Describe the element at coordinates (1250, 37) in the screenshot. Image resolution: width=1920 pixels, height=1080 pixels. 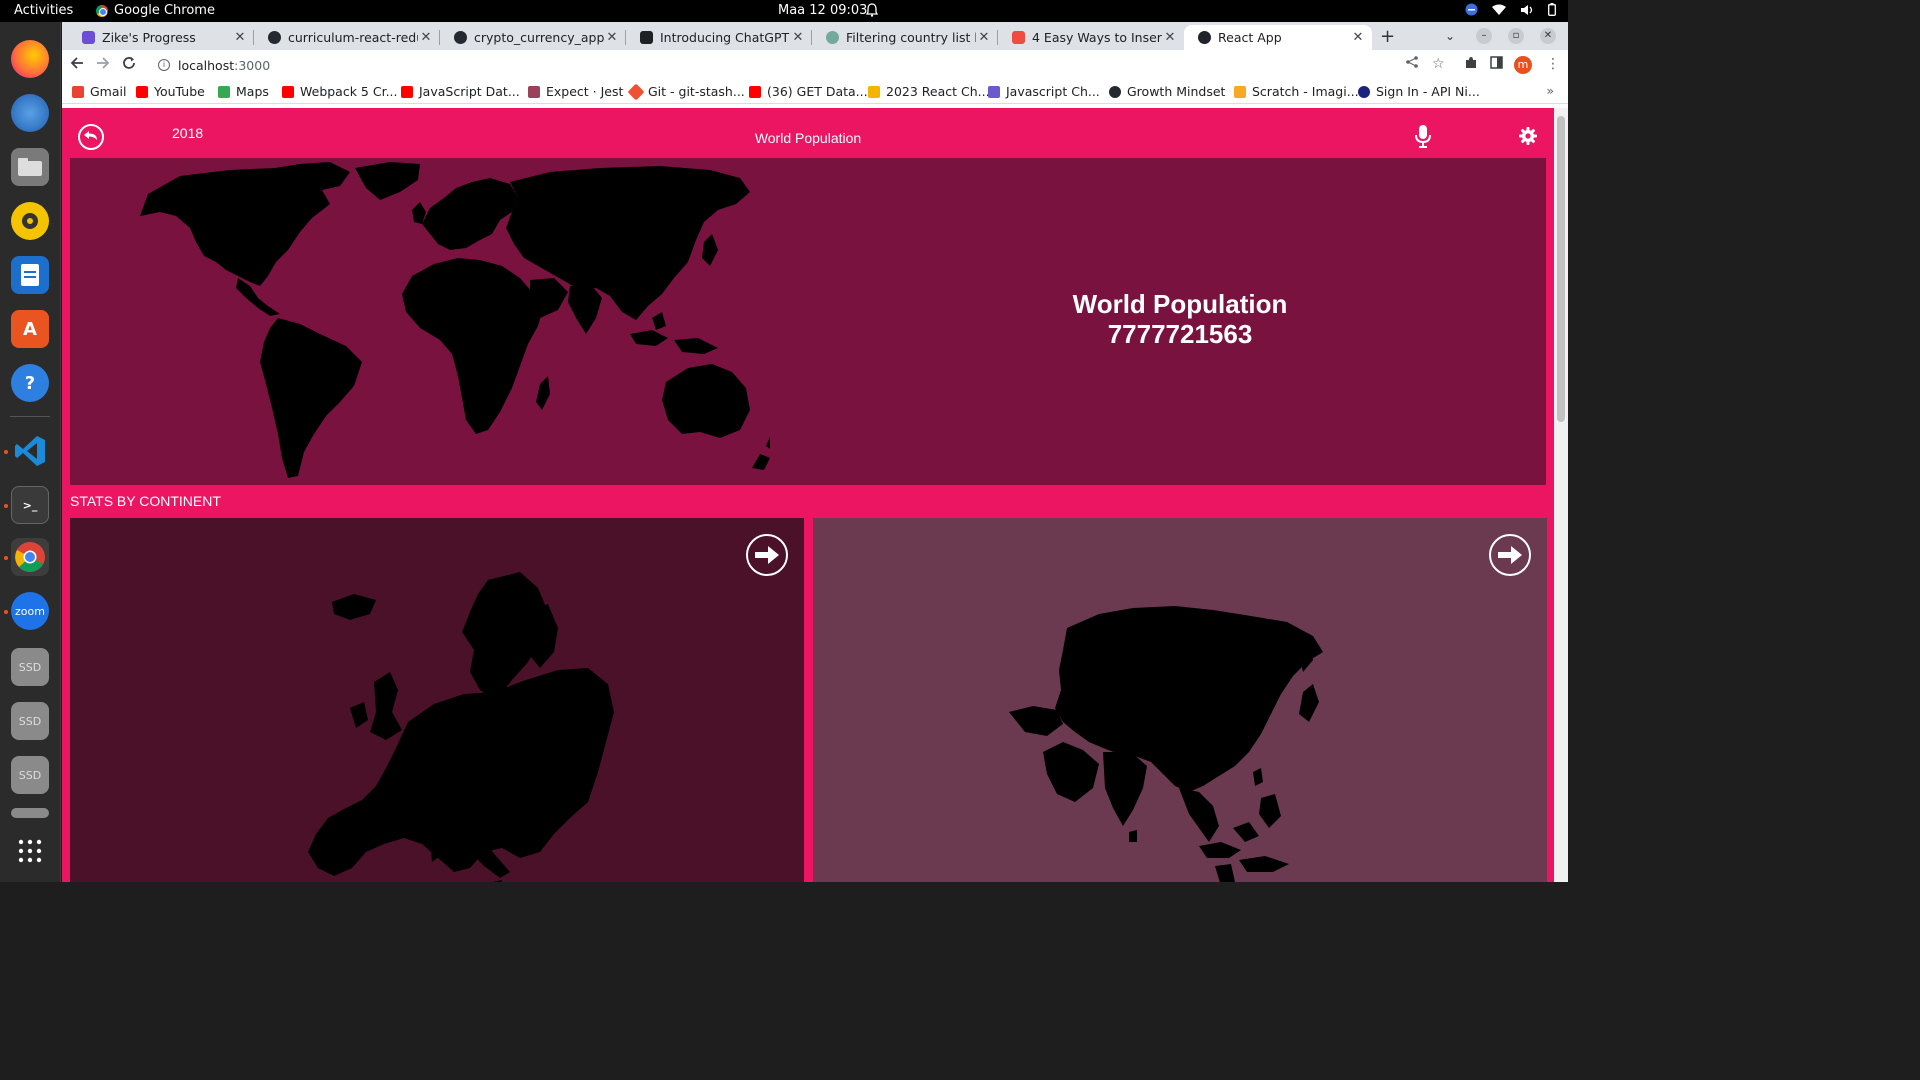
I see `tab-title: React App` at that location.